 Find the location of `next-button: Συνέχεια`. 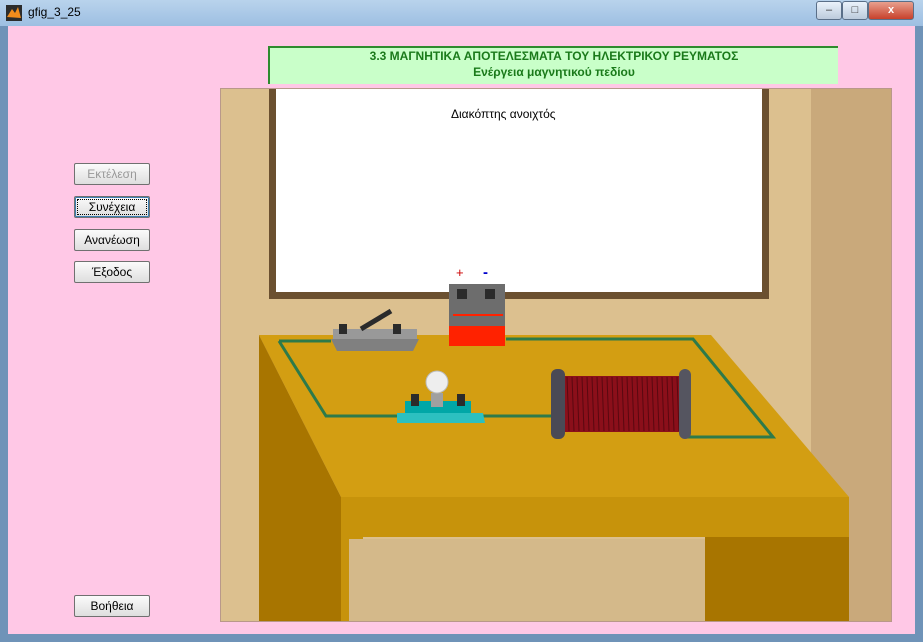

next-button: Συνέχεια is located at coordinates (112, 207).